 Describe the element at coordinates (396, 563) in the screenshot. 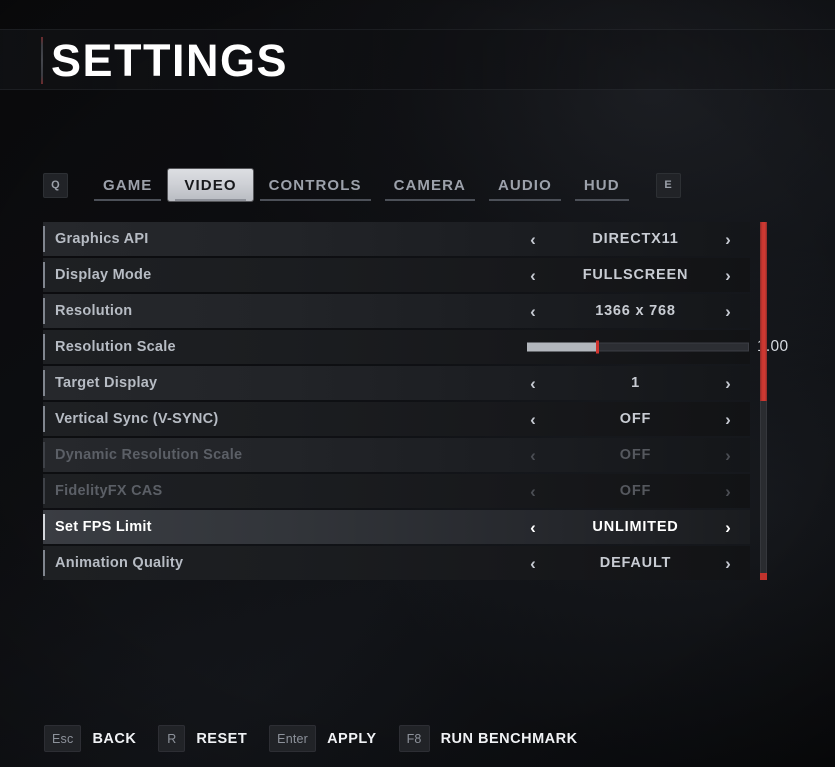

I see `setting-row: Animation Quality ‹ DEFAULT ›` at that location.